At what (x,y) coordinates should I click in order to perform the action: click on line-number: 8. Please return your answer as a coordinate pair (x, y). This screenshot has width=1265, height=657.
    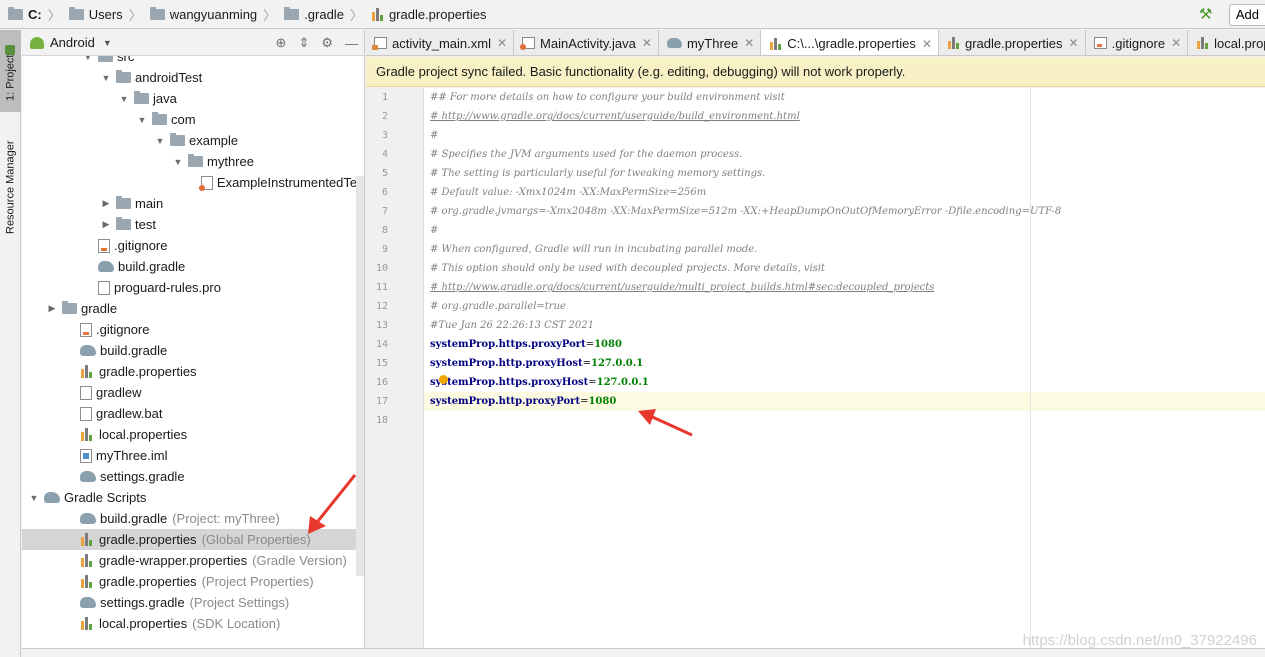
    Looking at the image, I should click on (384, 230).